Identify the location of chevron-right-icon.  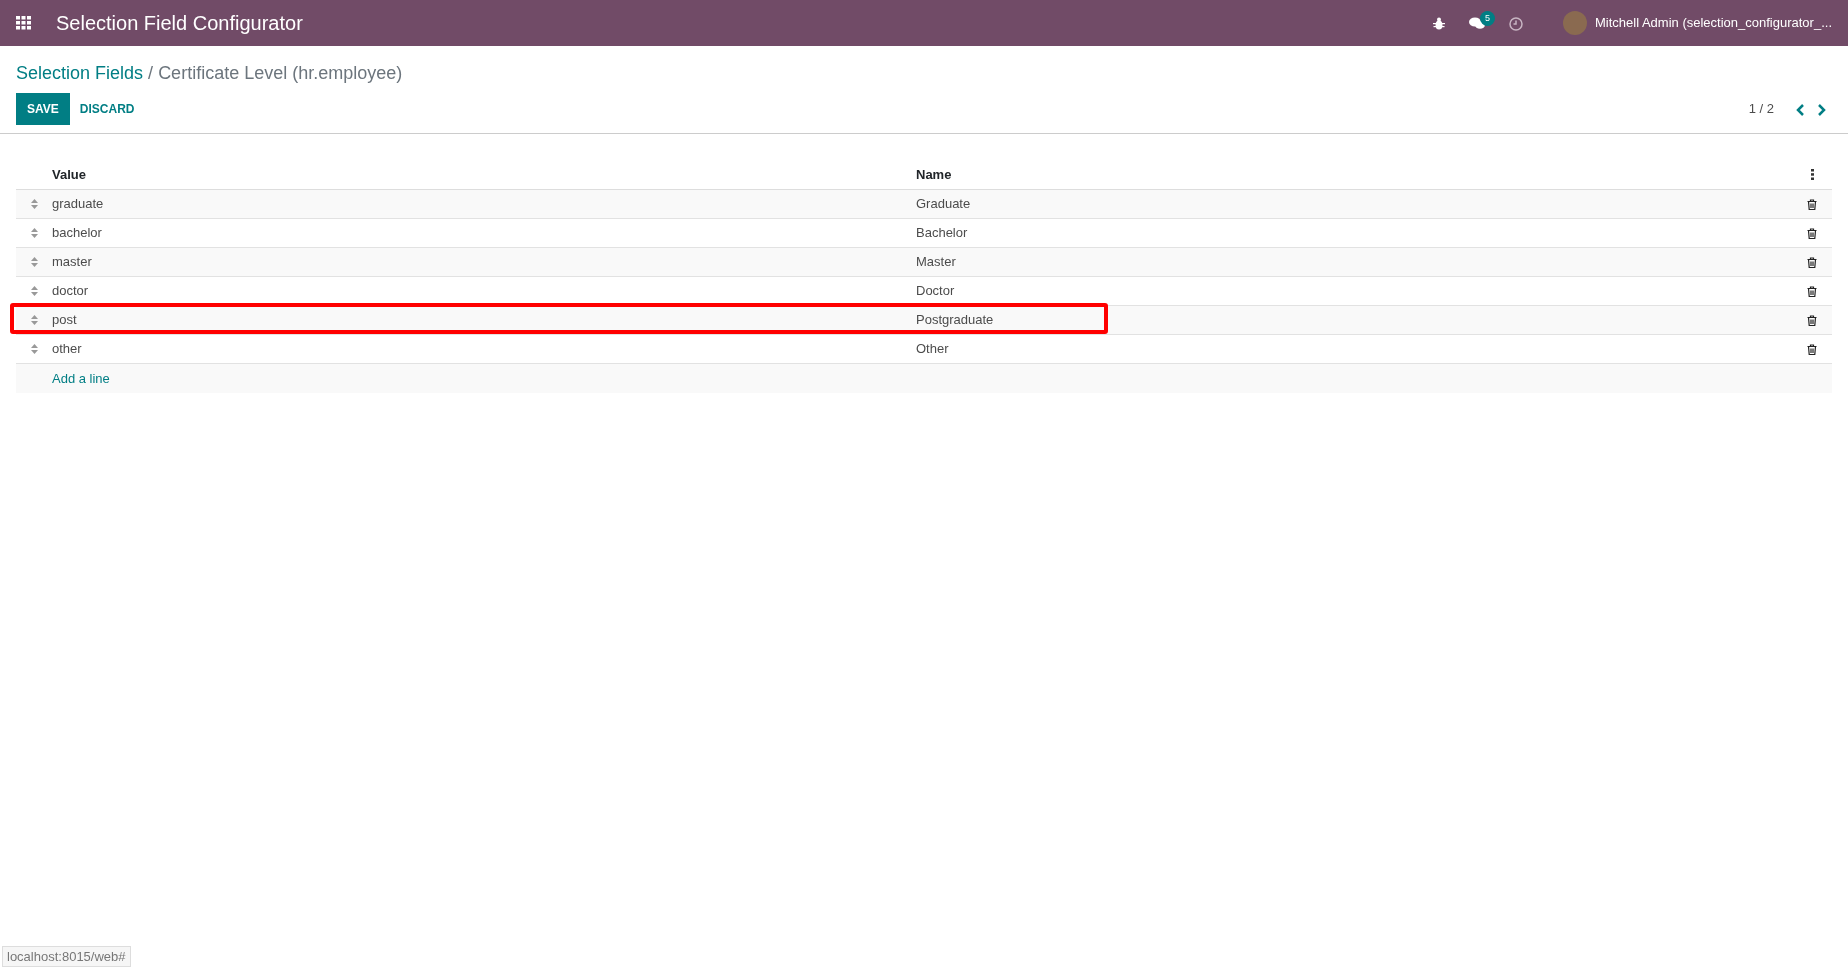
(1821, 109).